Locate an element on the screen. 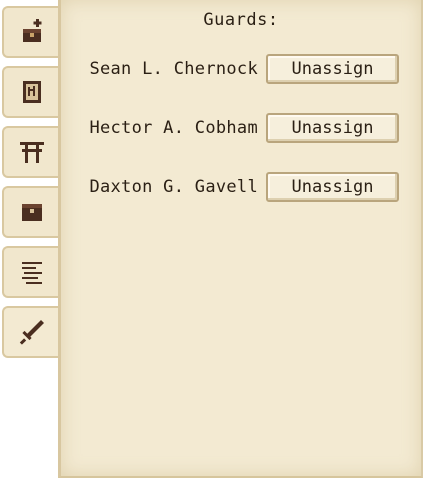  tab-guards is located at coordinates (31, 332).